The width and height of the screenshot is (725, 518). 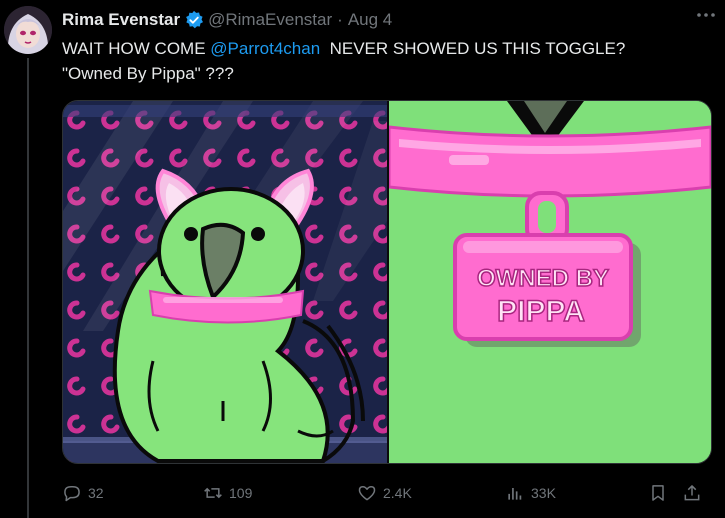 I want to click on like-button: 2.4K, so click(x=384, y=493).